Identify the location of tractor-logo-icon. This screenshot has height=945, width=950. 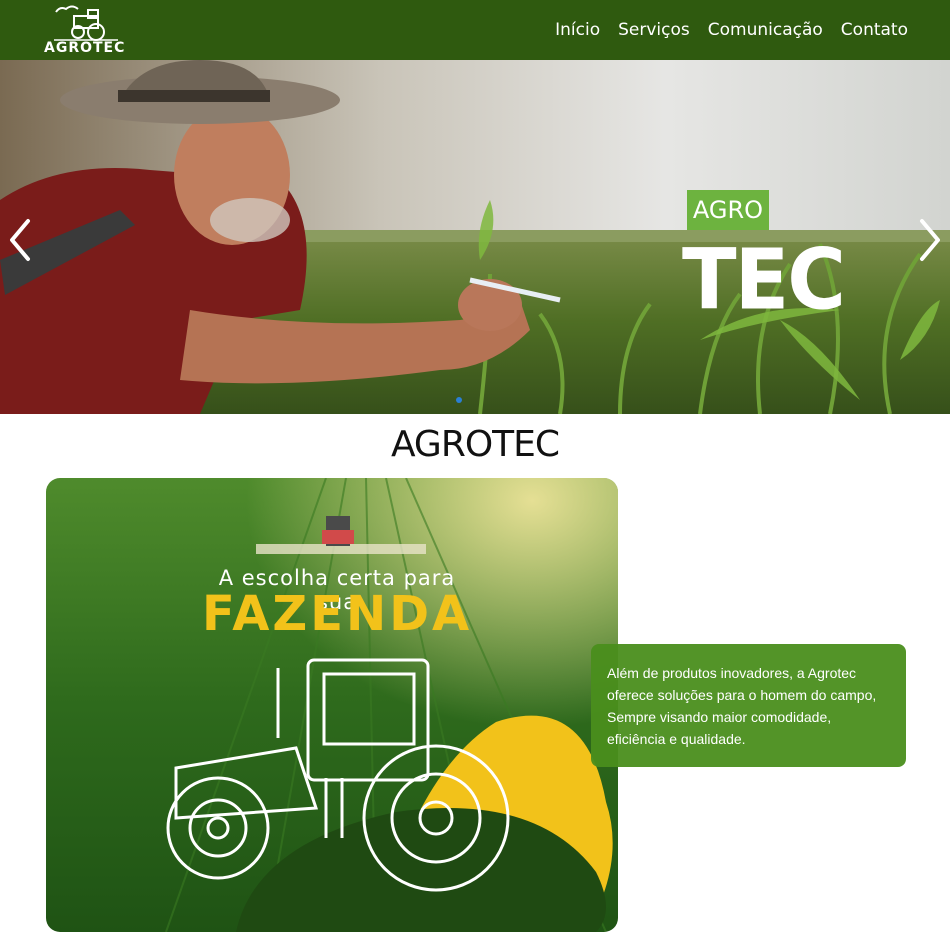
(86, 23).